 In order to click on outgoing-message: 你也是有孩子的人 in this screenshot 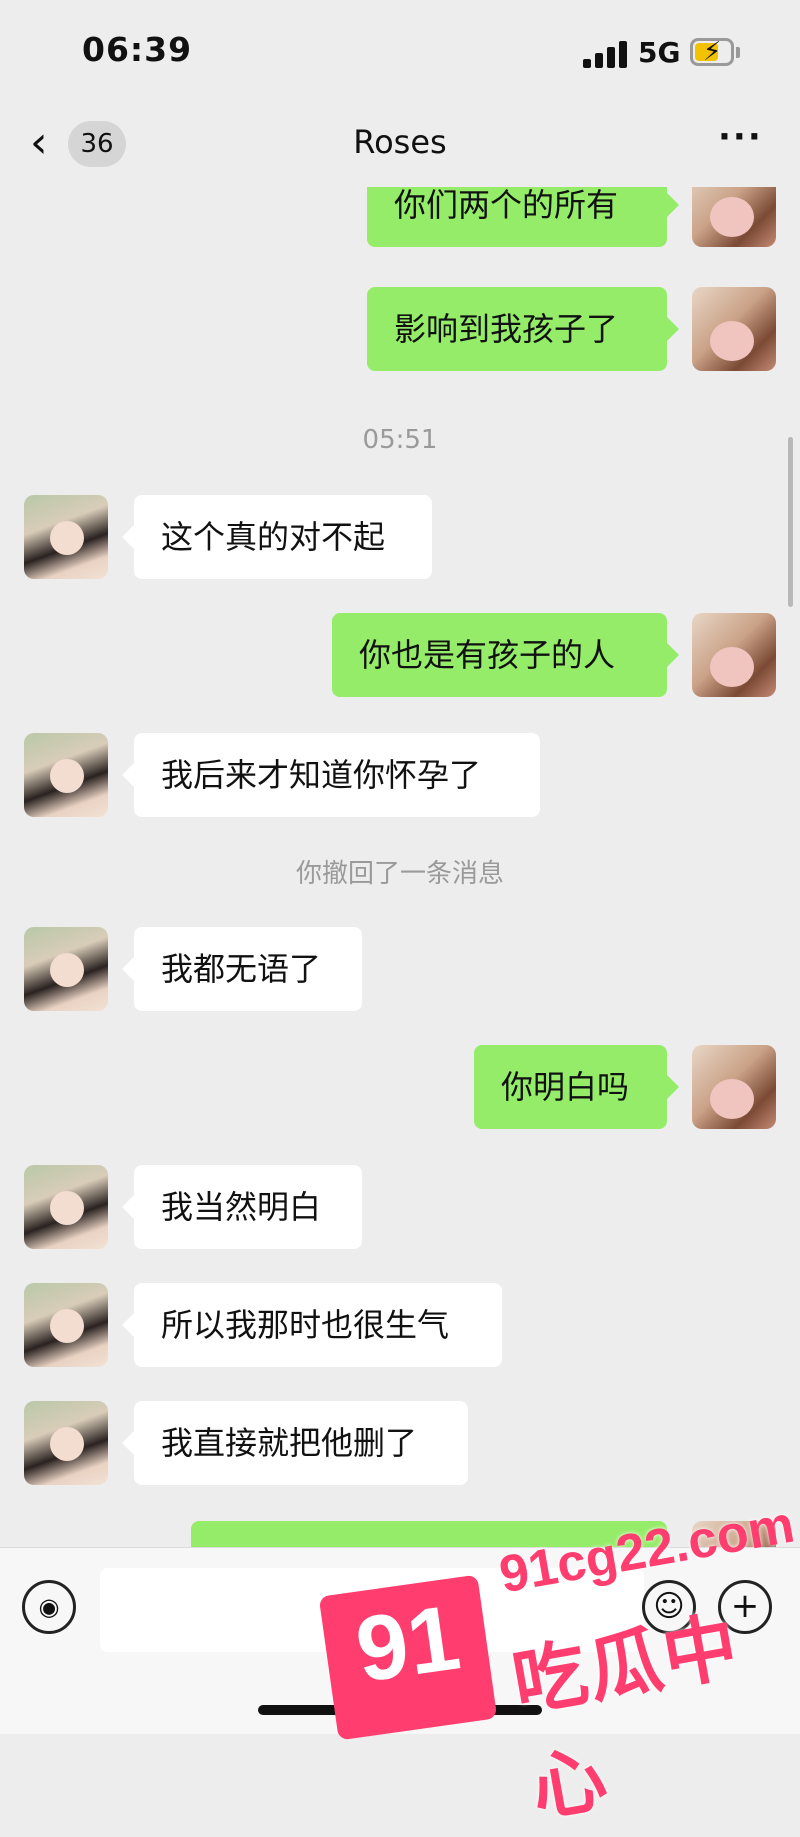, I will do `click(505, 655)`.